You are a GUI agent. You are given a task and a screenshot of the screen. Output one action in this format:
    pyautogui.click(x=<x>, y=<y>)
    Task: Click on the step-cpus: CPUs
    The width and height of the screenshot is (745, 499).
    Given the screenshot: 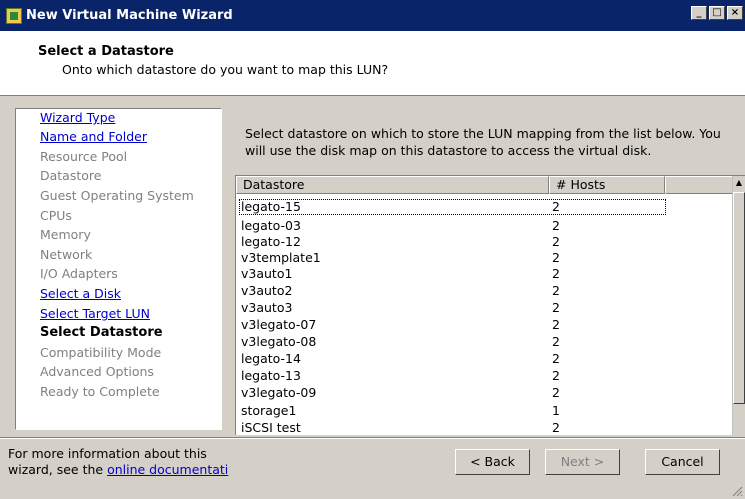 What is the action you would take?
    pyautogui.click(x=56, y=215)
    